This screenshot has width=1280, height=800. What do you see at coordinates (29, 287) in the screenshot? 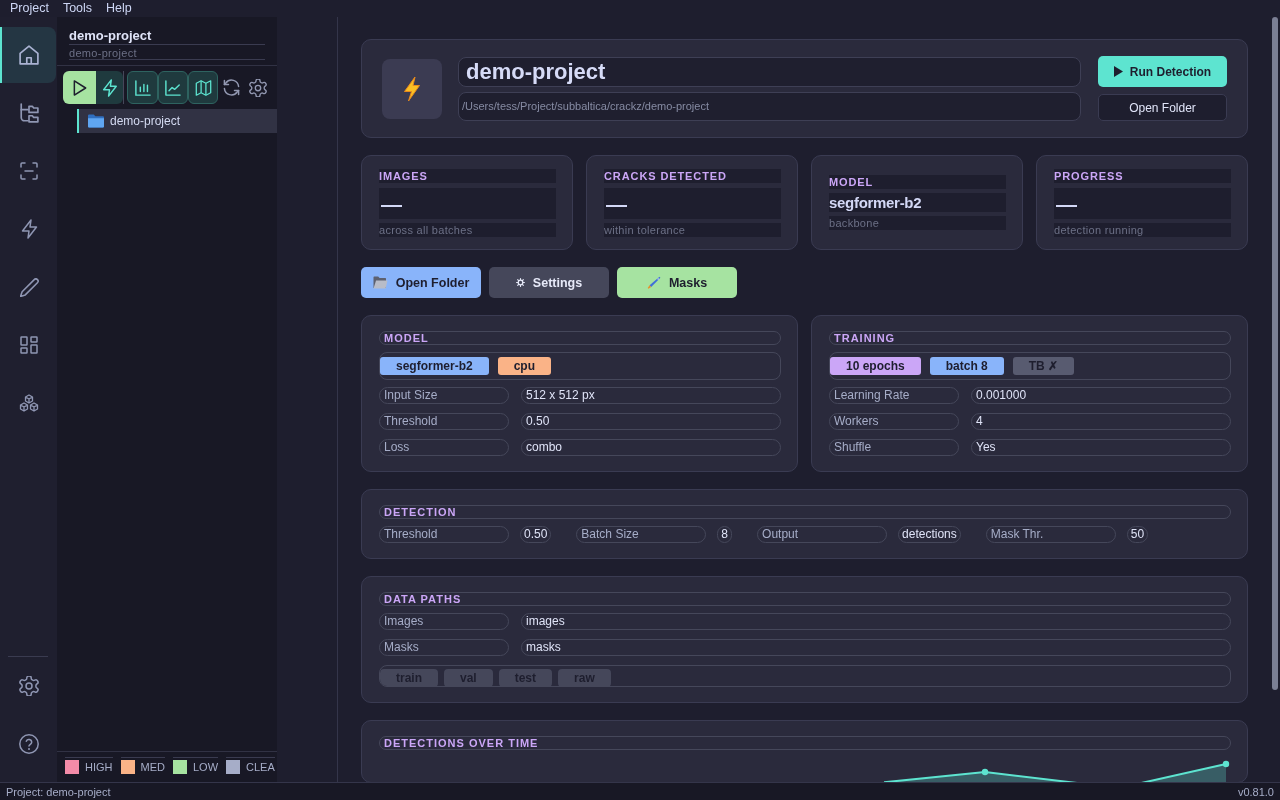
I see `pencil-icon` at bounding box center [29, 287].